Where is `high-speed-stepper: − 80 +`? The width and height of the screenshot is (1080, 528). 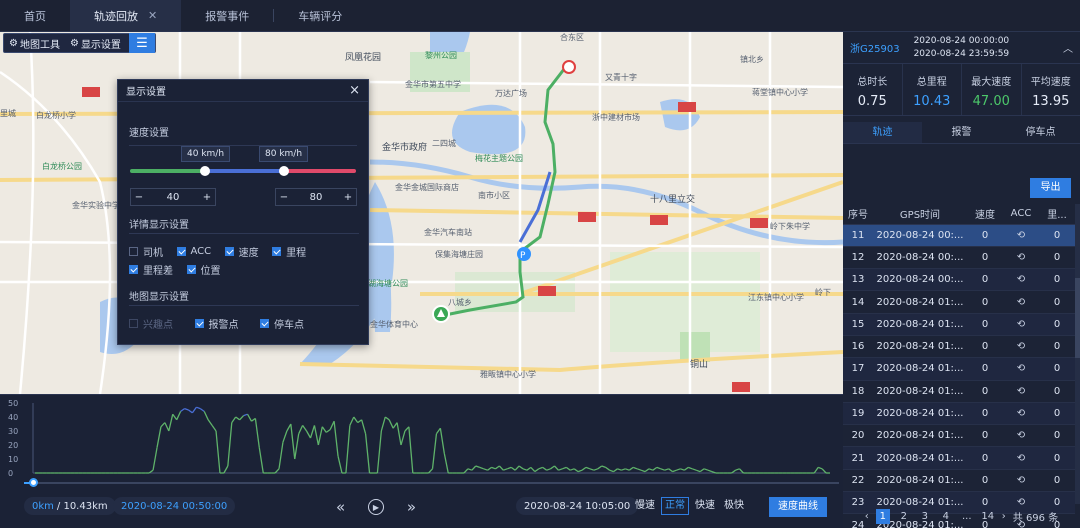 high-speed-stepper: − 80 + is located at coordinates (316, 197).